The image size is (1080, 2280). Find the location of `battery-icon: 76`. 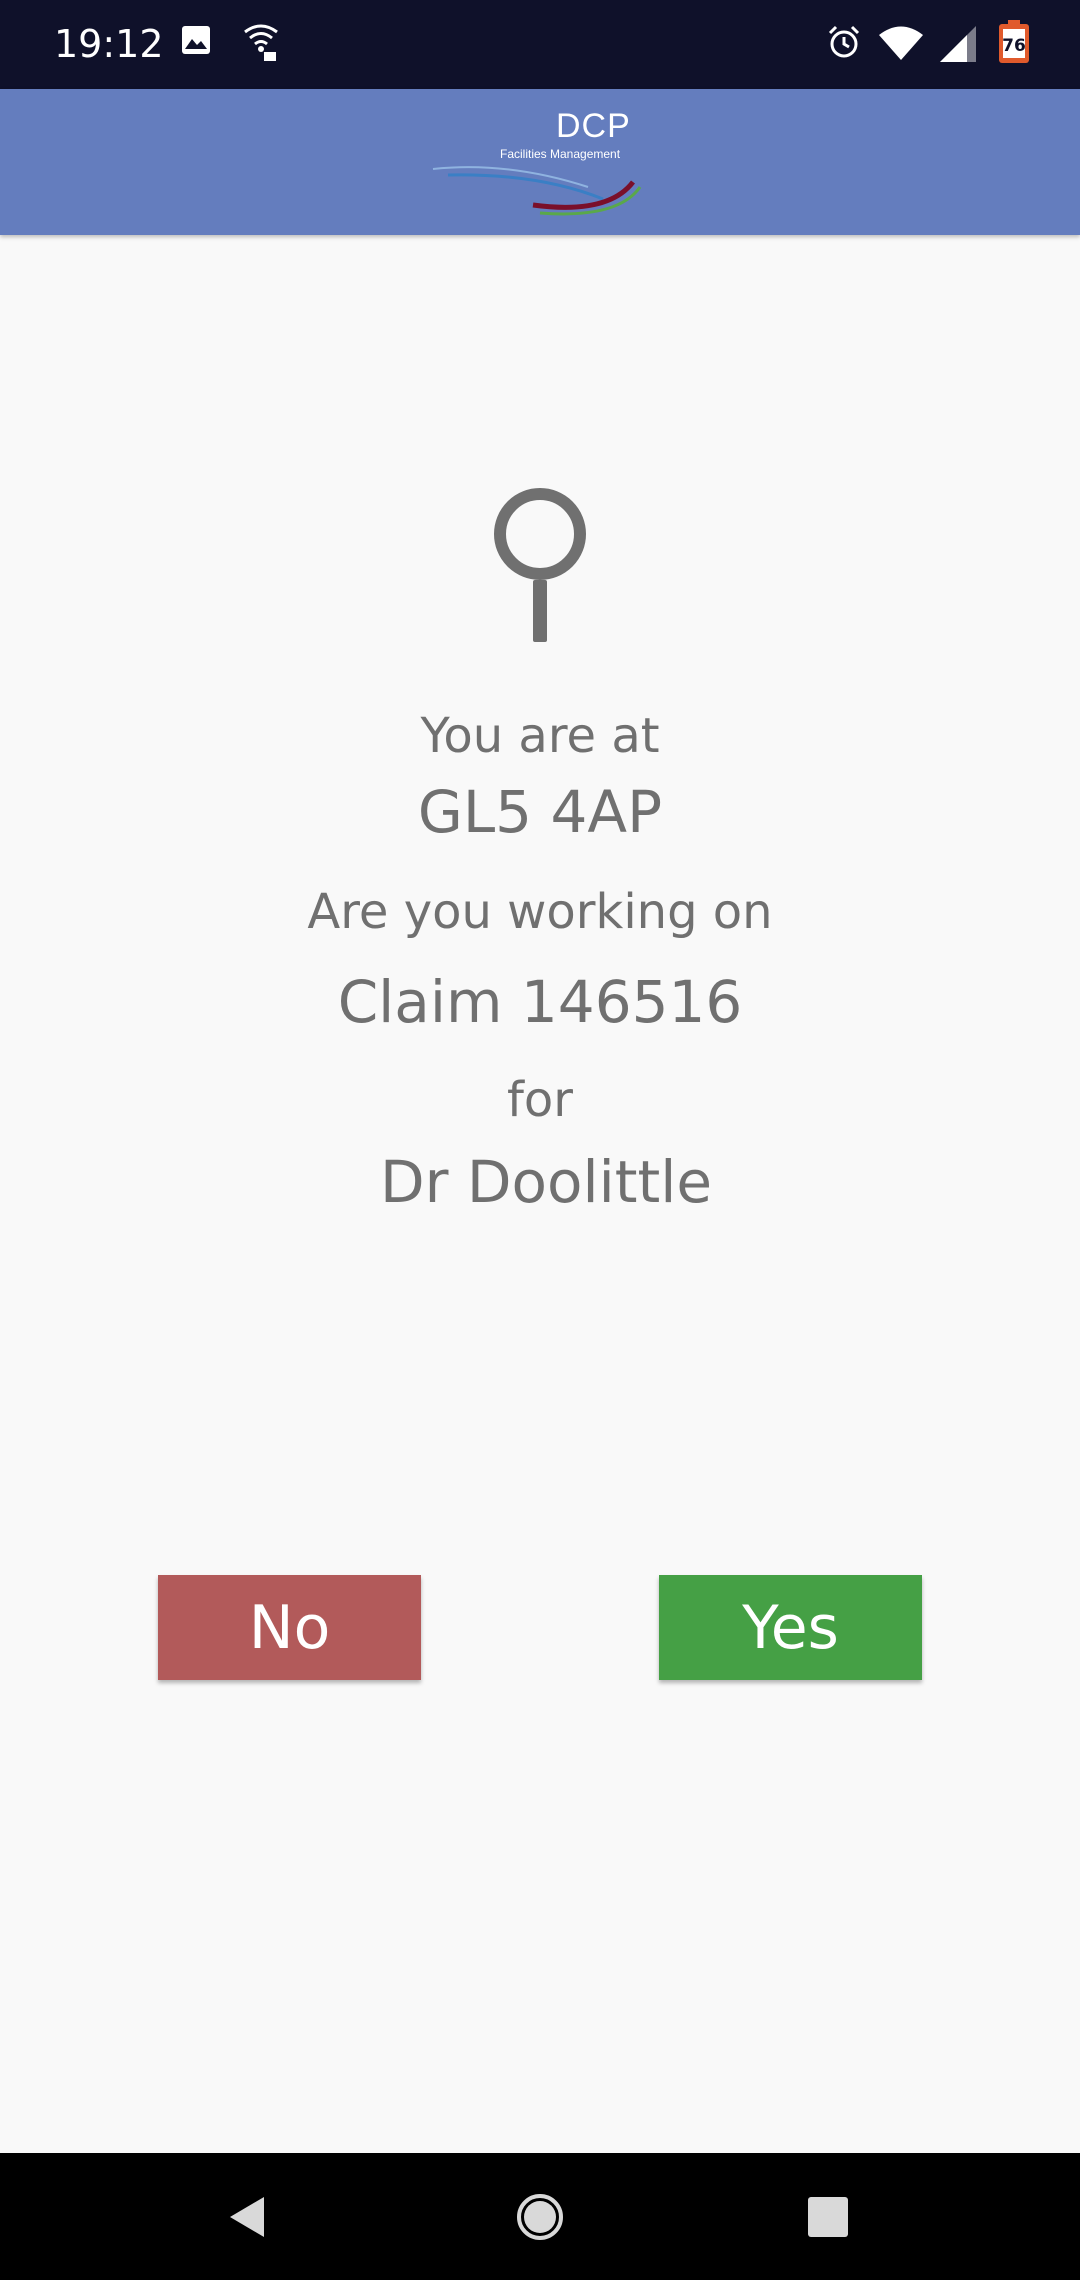

battery-icon: 76 is located at coordinates (1014, 44).